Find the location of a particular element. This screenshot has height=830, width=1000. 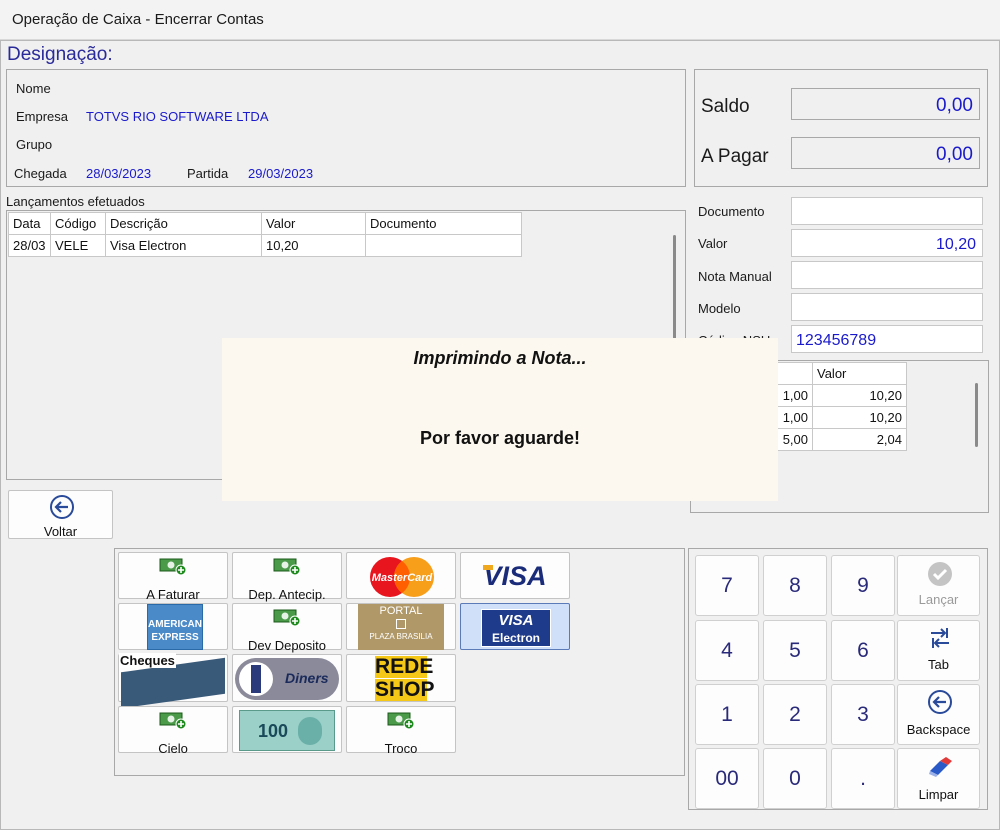

visa-logo: VISA is located at coordinates (515, 576).